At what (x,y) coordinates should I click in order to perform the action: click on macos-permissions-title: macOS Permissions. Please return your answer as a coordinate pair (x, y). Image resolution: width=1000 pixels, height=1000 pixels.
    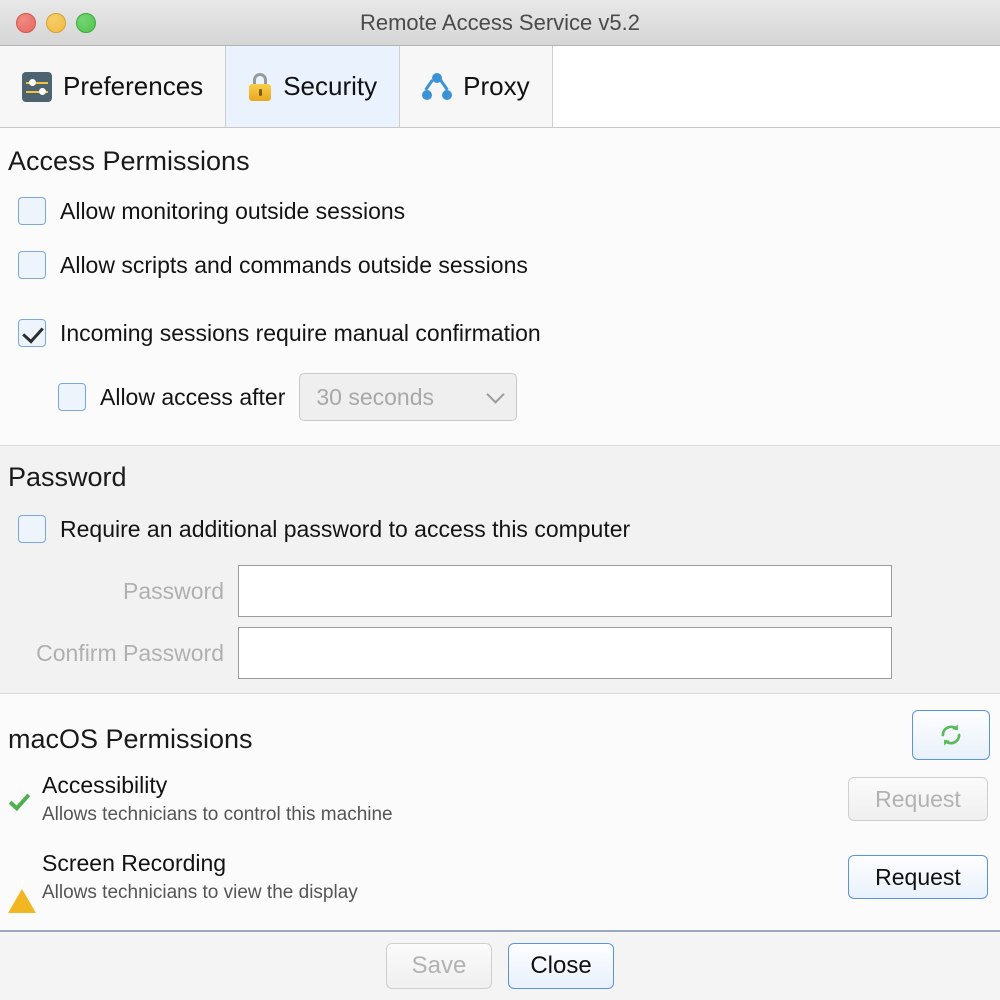
    Looking at the image, I should click on (130, 739).